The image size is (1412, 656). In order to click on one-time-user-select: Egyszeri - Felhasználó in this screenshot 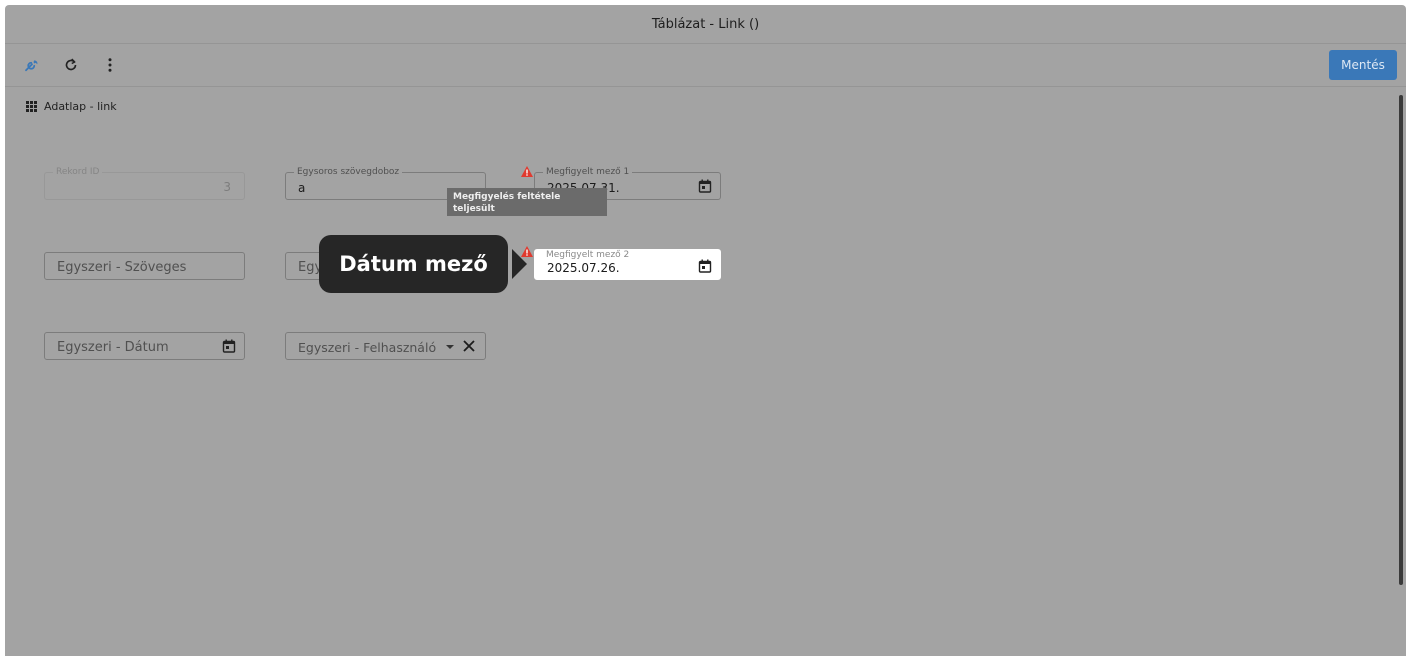, I will do `click(385, 346)`.